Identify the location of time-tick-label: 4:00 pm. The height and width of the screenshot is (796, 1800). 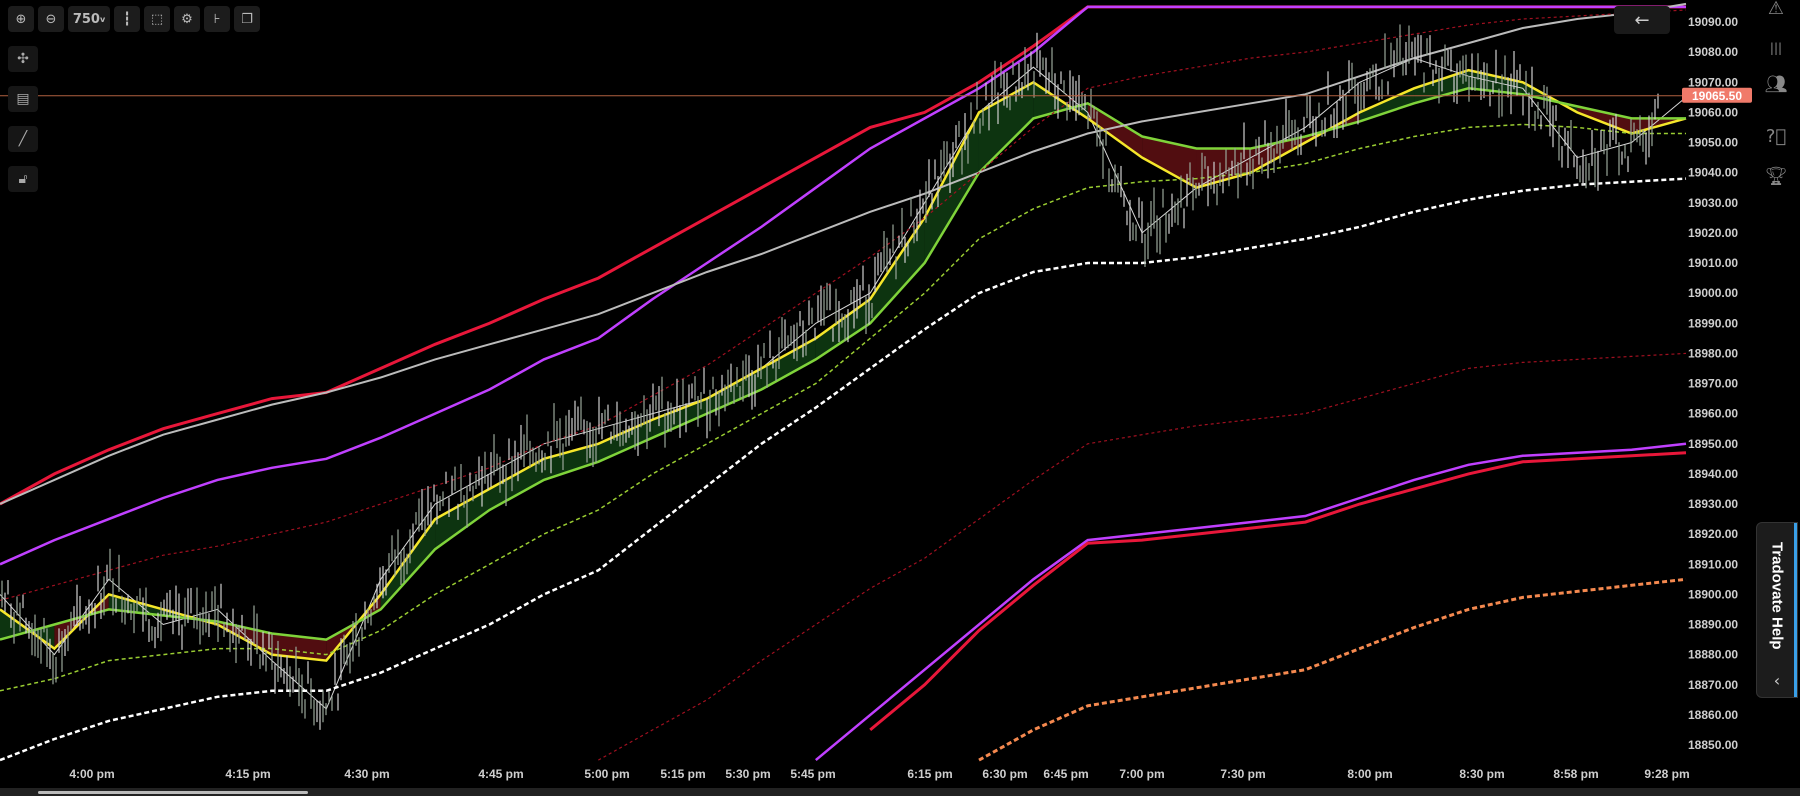
(91, 774).